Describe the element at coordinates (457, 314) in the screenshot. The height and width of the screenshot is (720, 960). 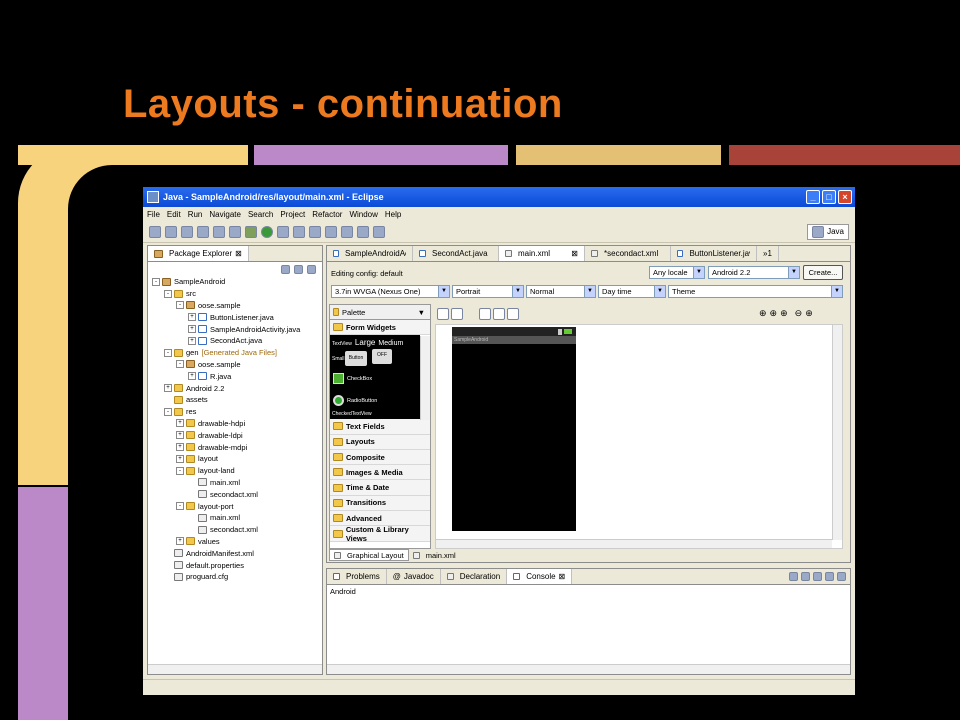
I see `layout-vertical-icon` at that location.